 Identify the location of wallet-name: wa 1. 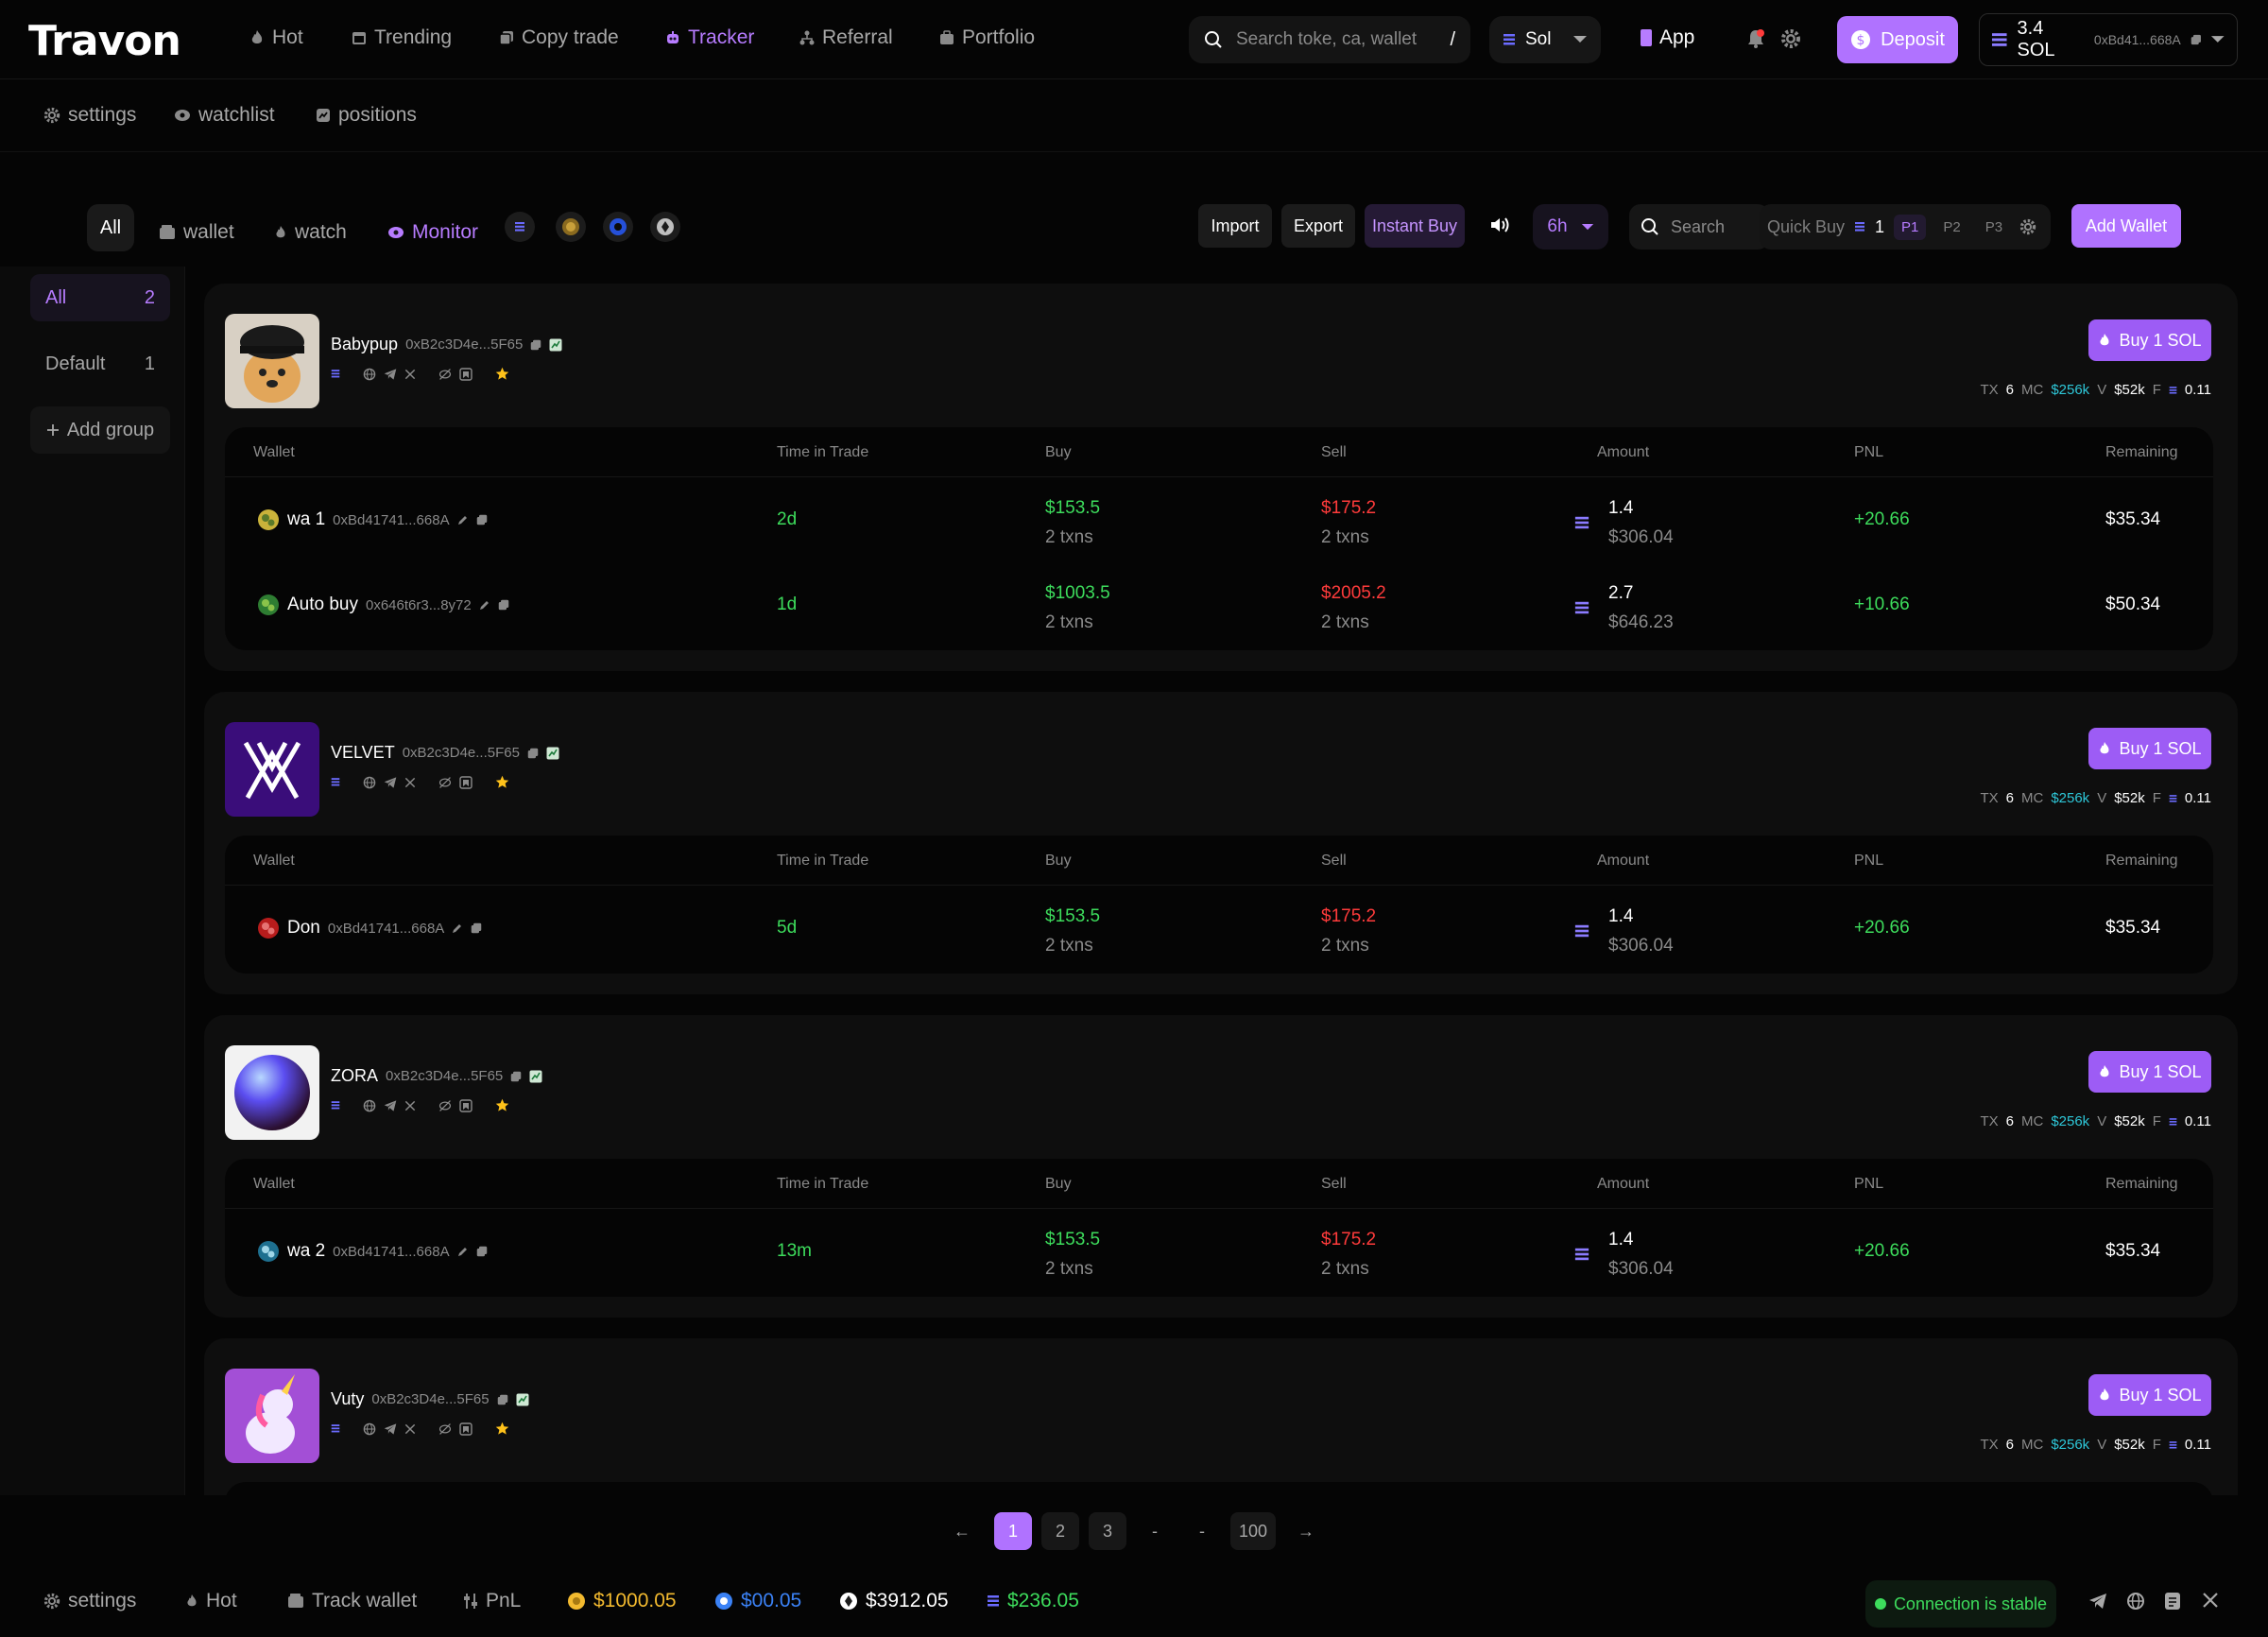
(306, 519).